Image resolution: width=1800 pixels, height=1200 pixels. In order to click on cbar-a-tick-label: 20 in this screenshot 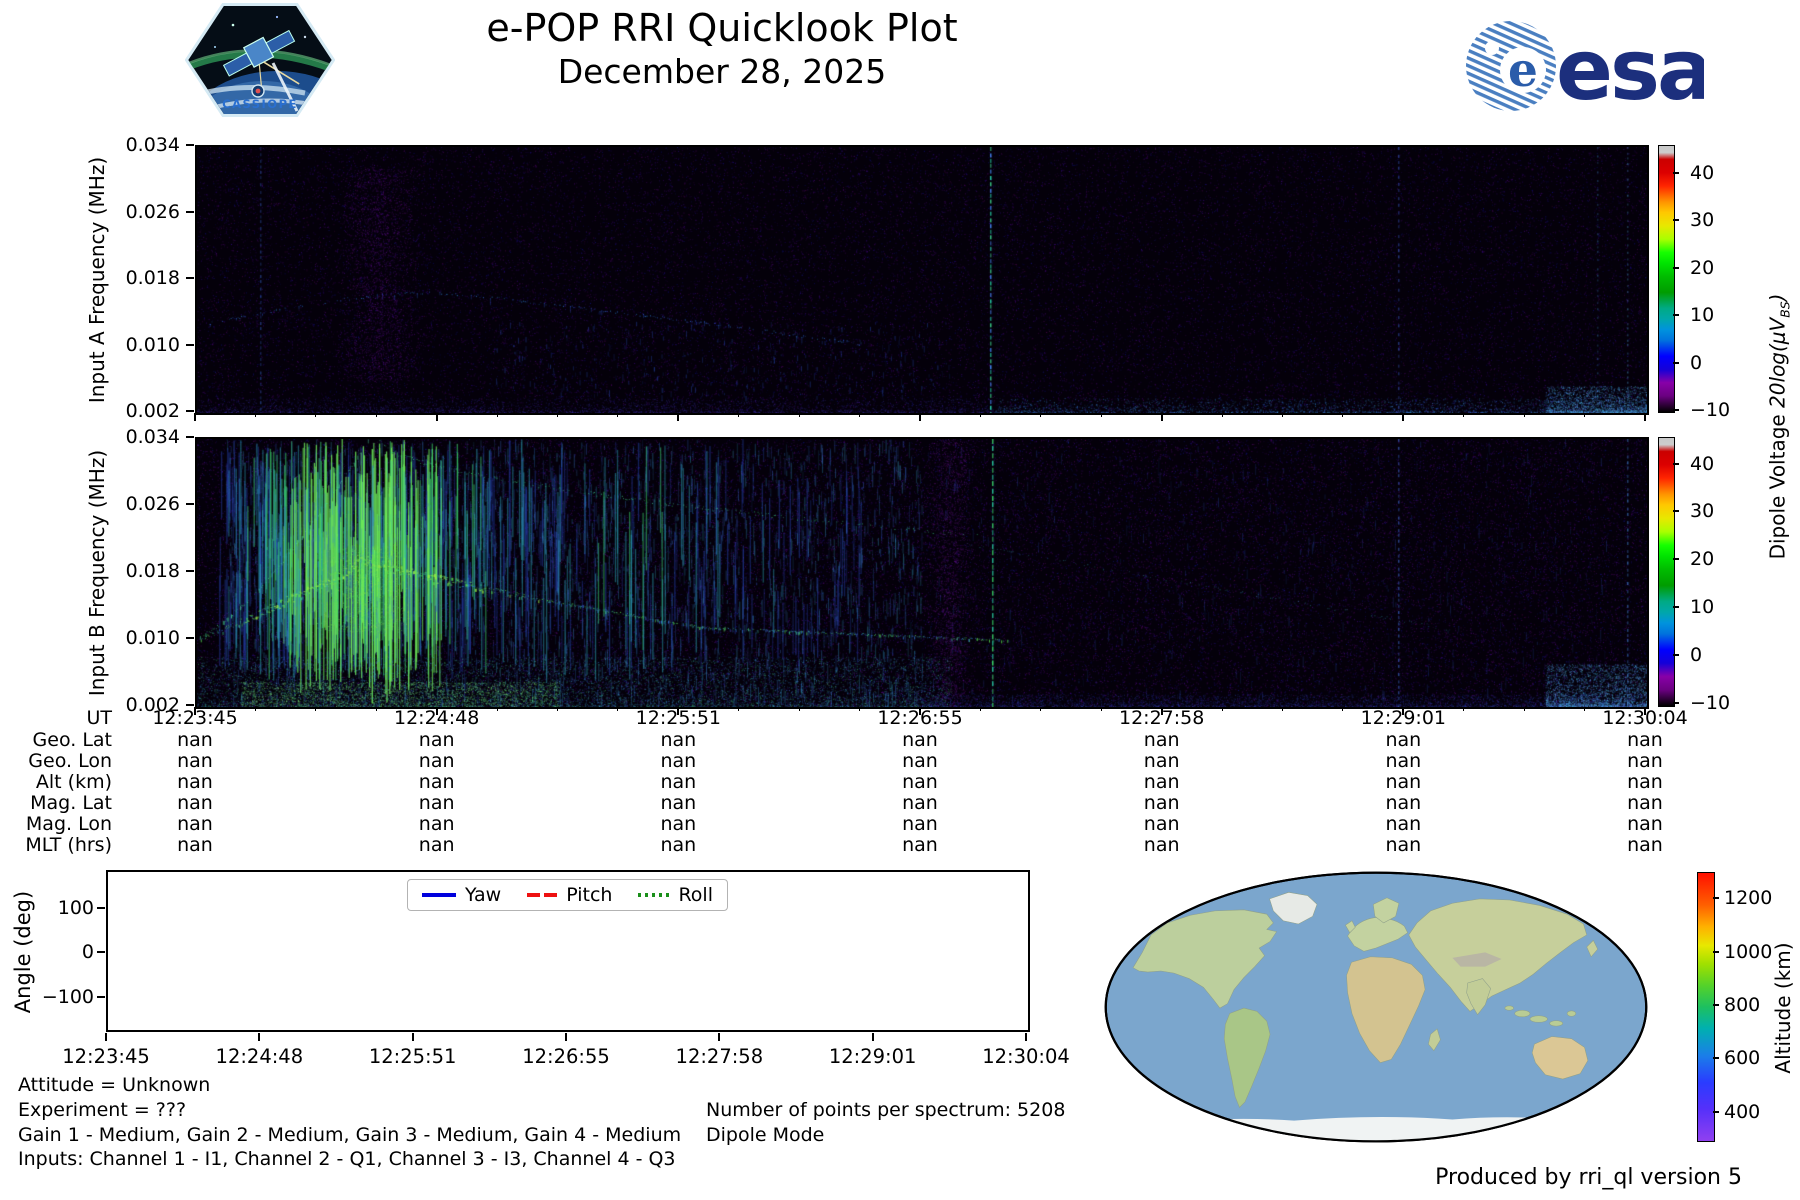, I will do `click(1702, 267)`.